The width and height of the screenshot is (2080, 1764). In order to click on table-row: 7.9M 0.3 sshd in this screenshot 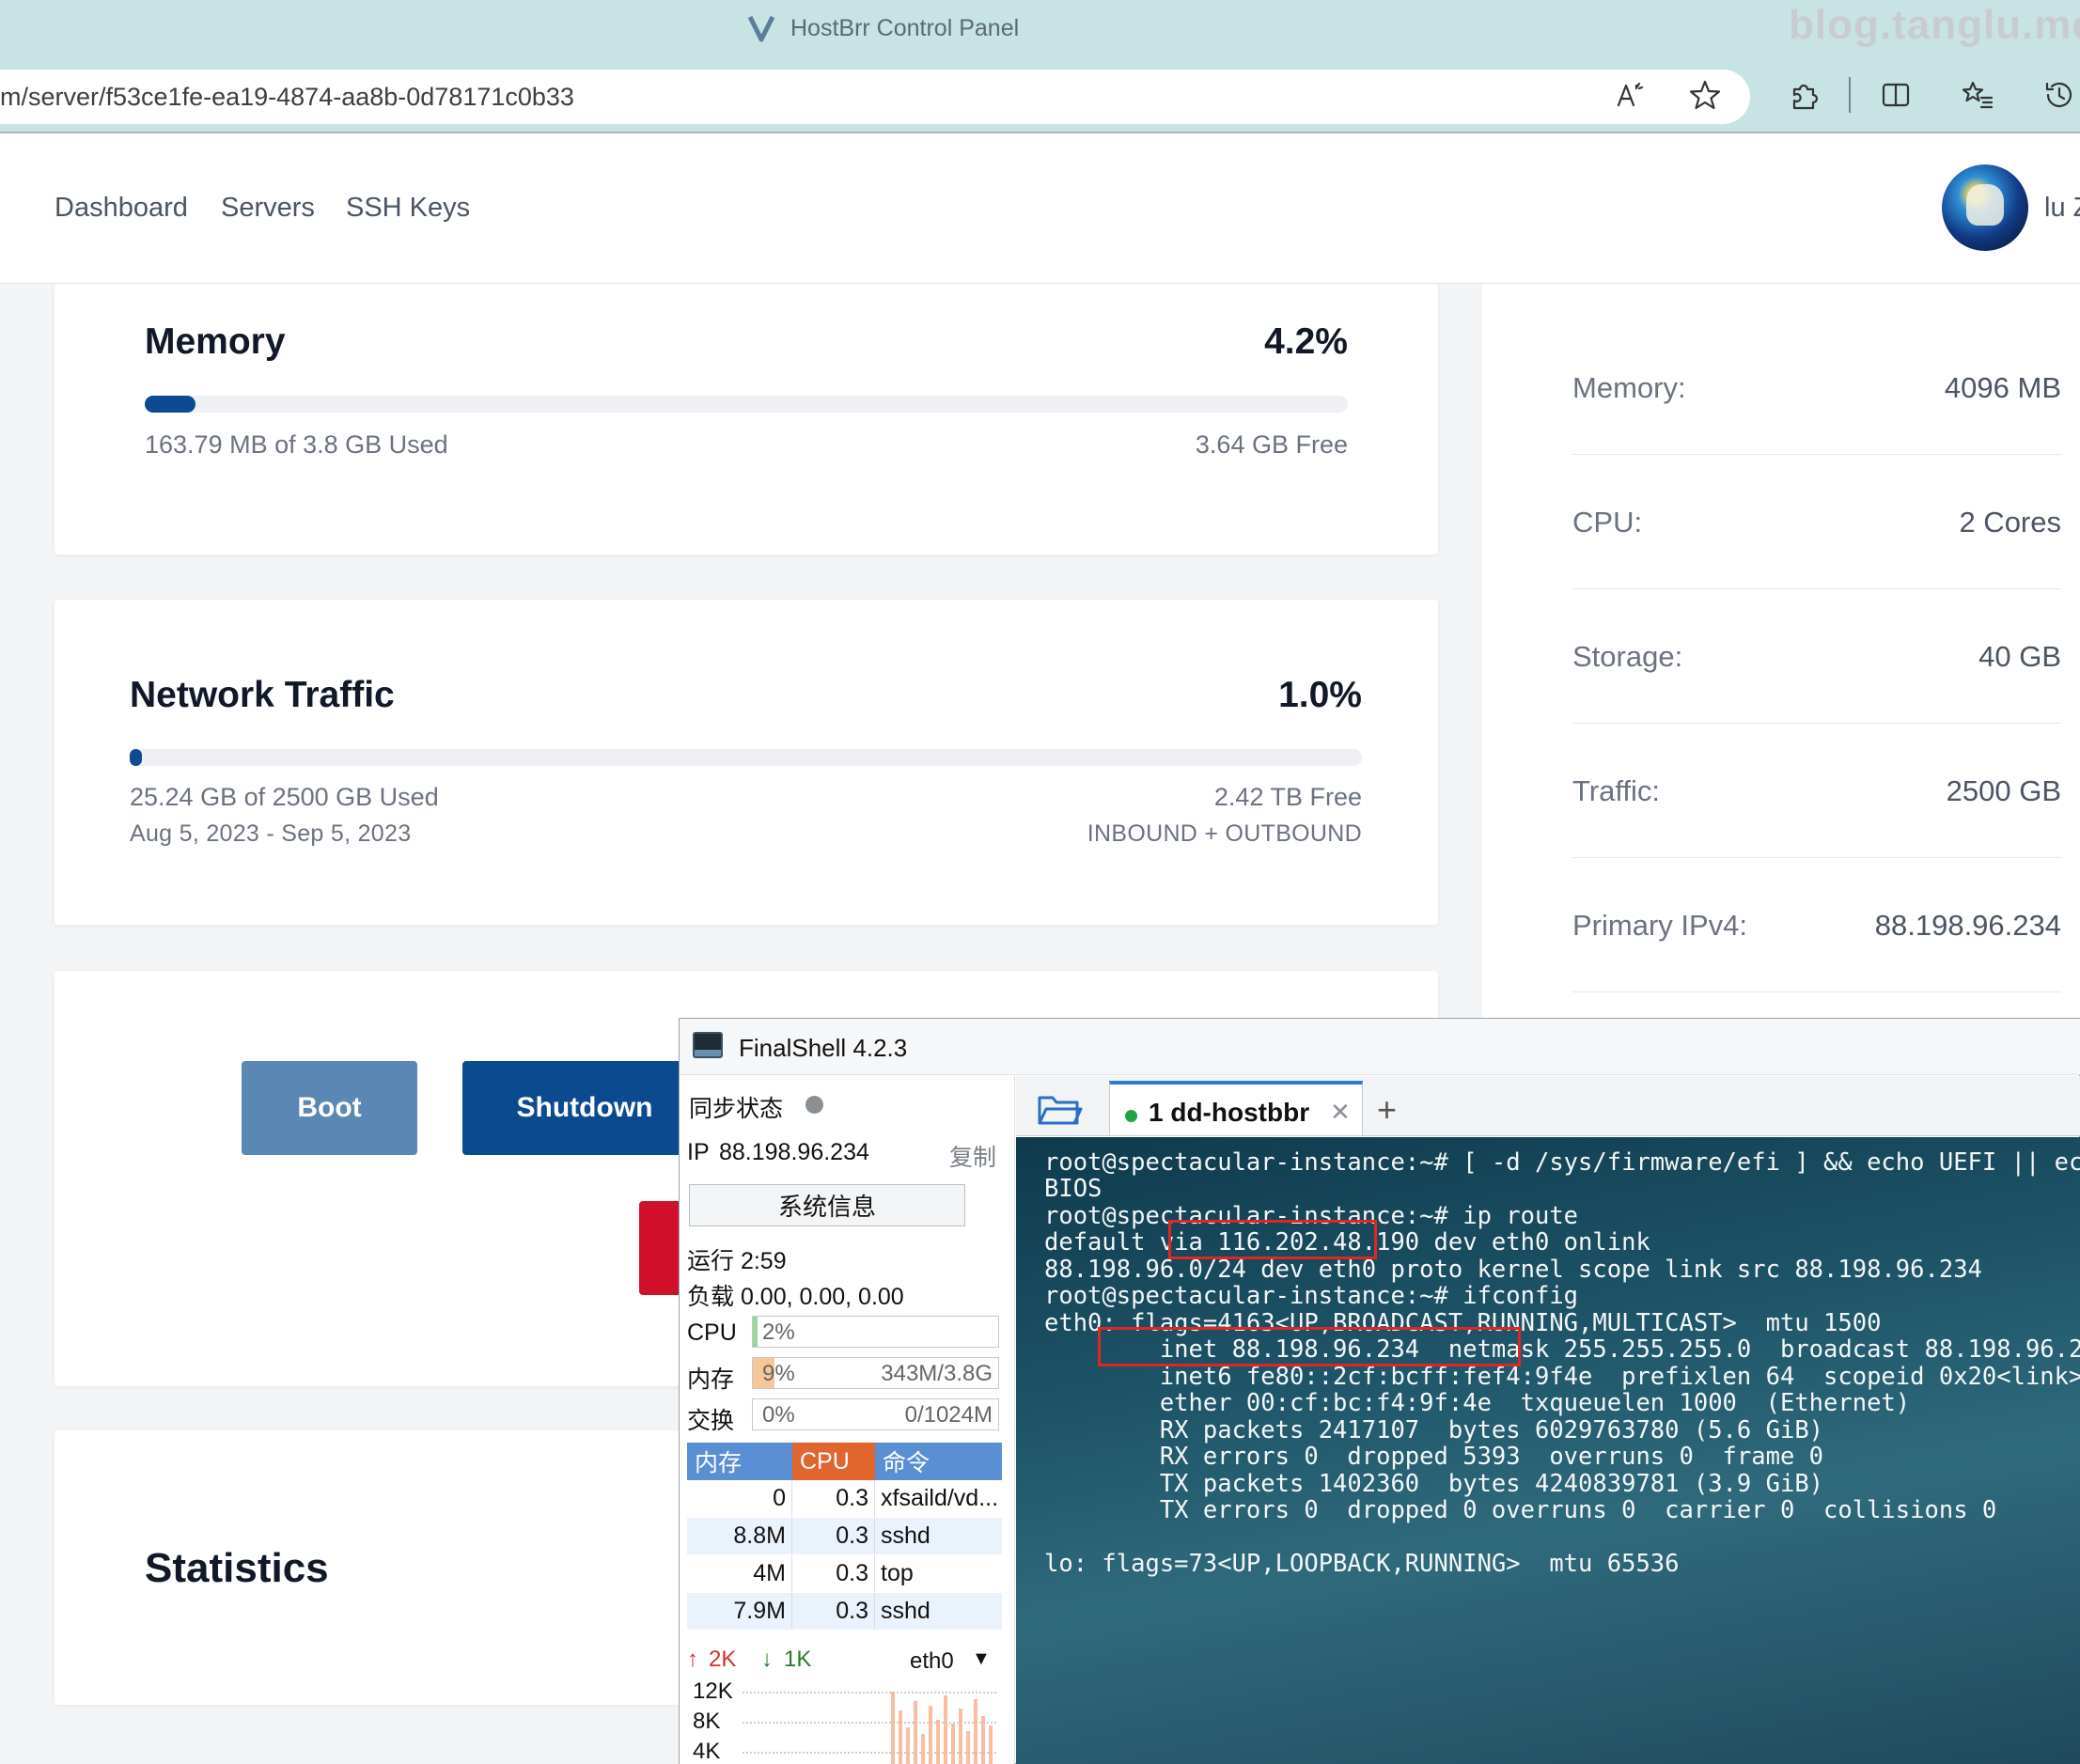, I will do `click(845, 1612)`.